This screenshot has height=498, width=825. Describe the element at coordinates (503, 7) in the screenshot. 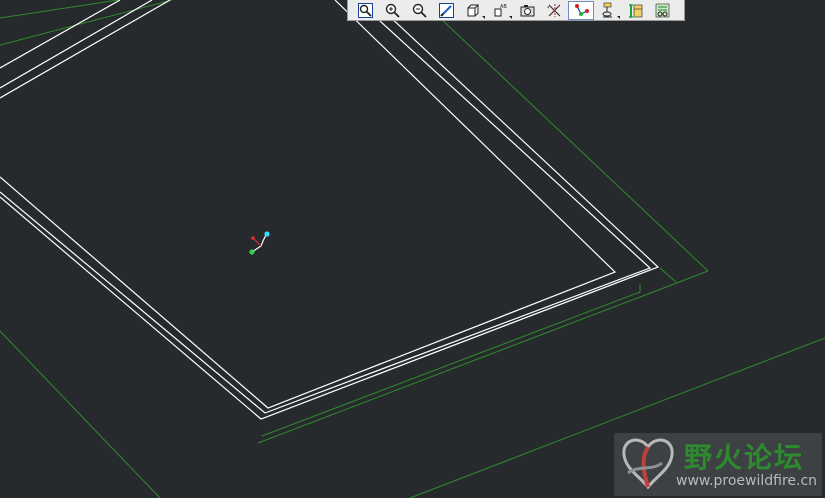

I see `svg-text: AB` at that location.